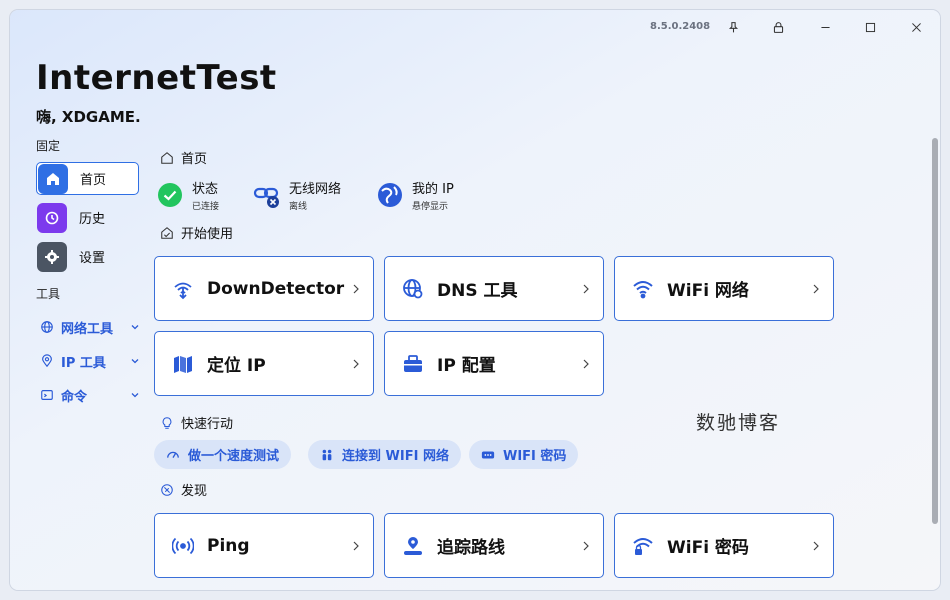 The image size is (950, 600). I want to click on maximize-button, so click(870, 27).